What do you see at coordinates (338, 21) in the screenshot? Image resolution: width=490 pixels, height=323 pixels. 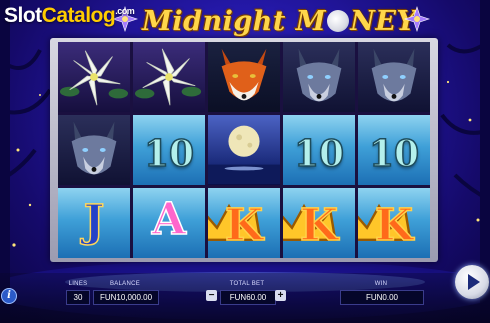 I see `logo-moon-icon` at bounding box center [338, 21].